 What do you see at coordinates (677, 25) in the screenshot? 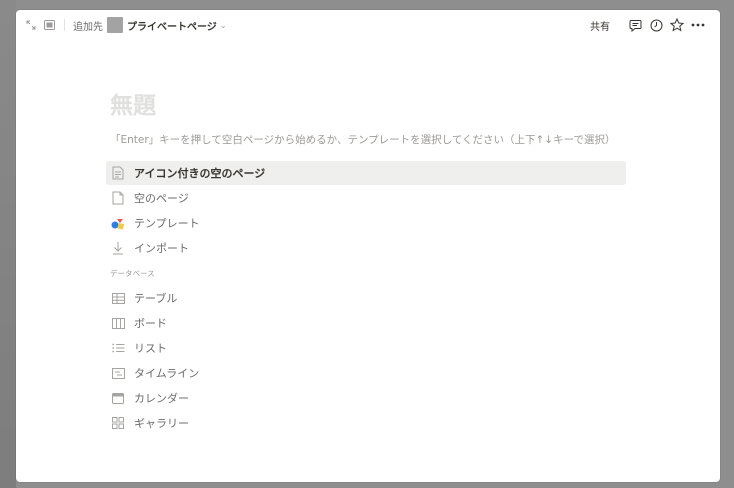
I see `star-icon` at bounding box center [677, 25].